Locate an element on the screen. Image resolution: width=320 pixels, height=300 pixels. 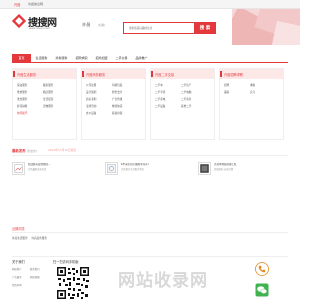
panel-link: 兼职 is located at coordinates (226, 92).